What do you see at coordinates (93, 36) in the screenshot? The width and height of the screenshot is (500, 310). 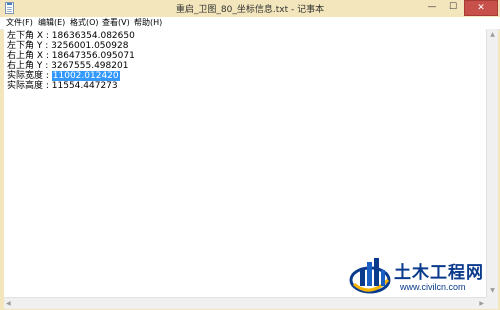 I see `line-value: 18636354.082650` at bounding box center [93, 36].